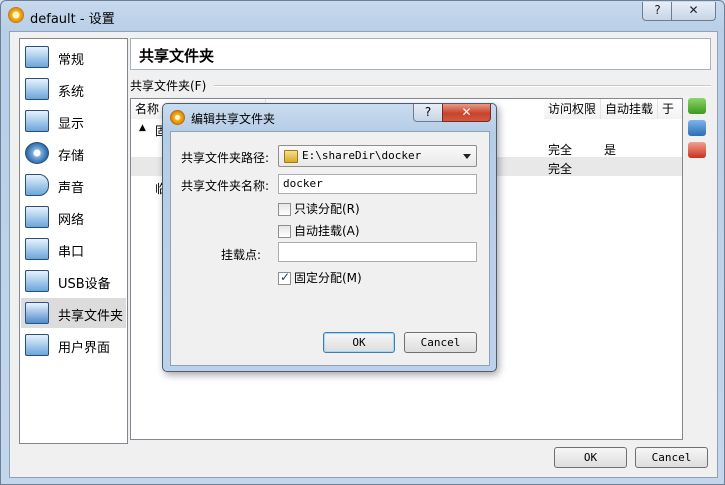  Describe the element at coordinates (590, 457) in the screenshot. I see `ok-button: OK` at that location.